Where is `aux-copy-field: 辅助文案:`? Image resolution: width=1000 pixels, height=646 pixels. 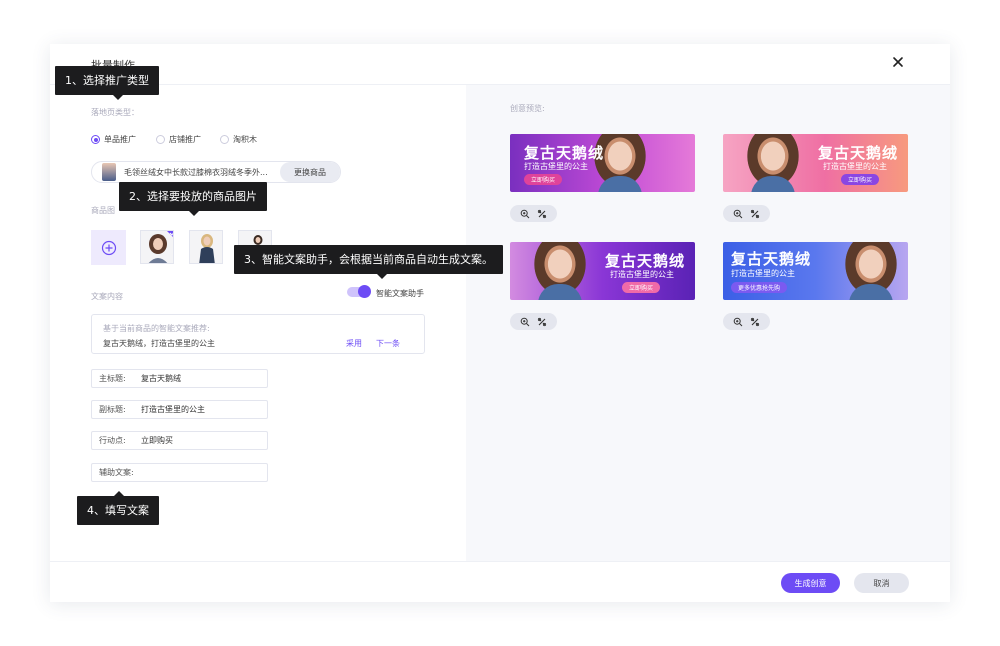 aux-copy-field: 辅助文案: is located at coordinates (179, 472).